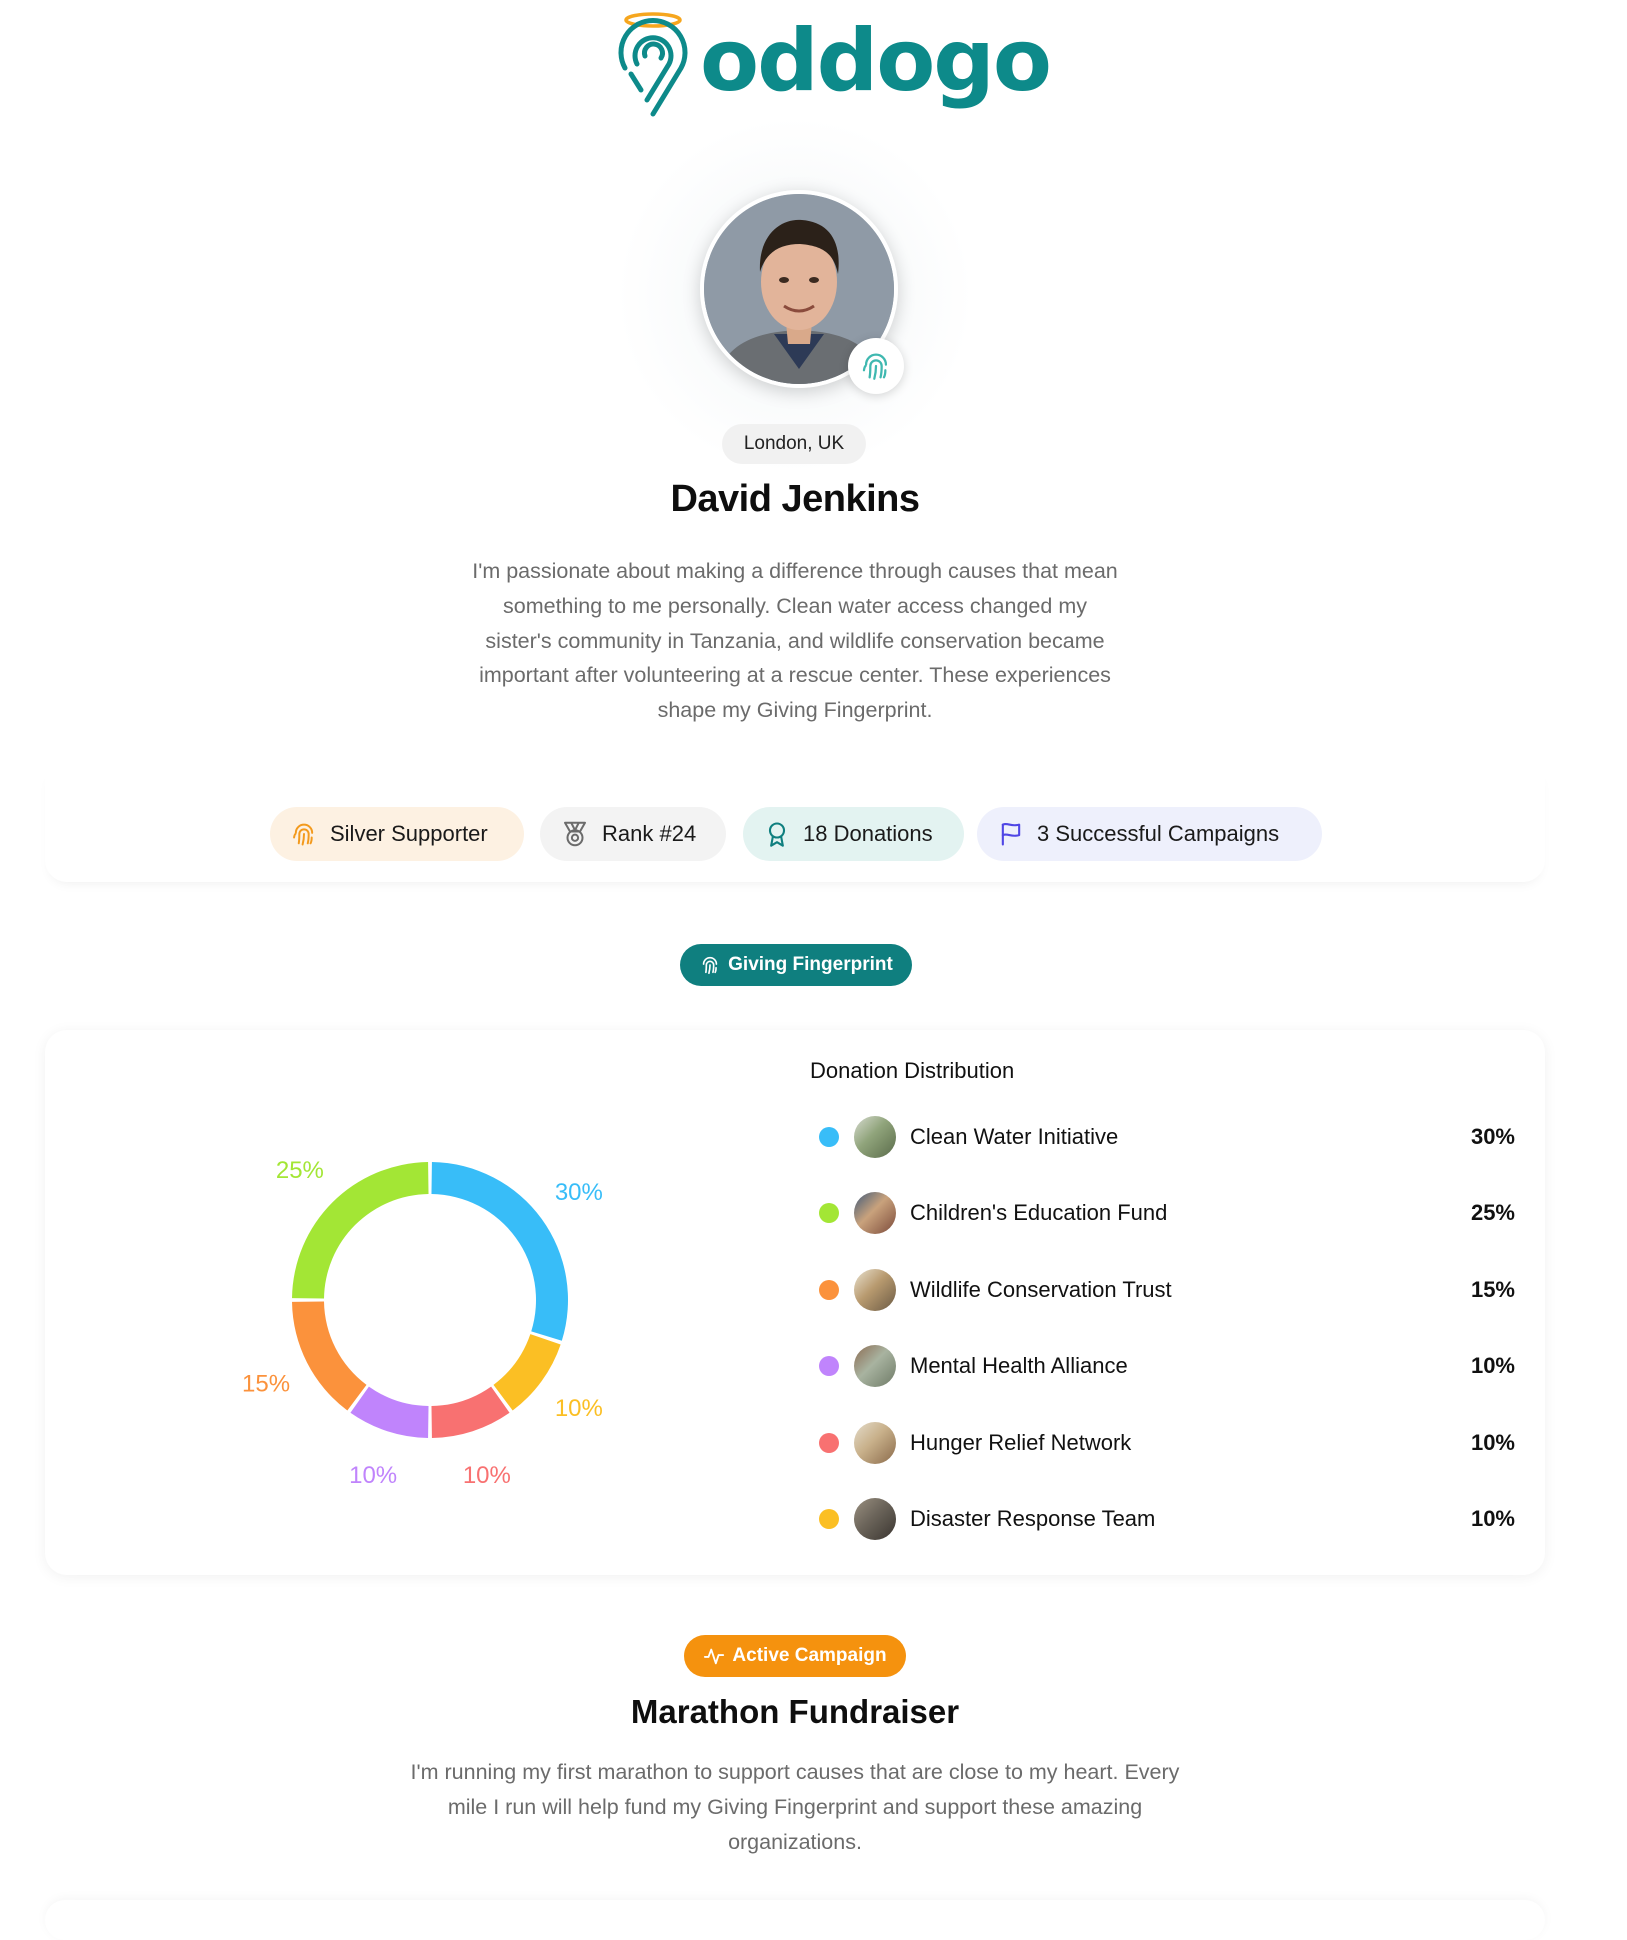 This screenshot has width=1627, height=1940. Describe the element at coordinates (794, 444) in the screenshot. I see `location-badge: London, UK` at that location.